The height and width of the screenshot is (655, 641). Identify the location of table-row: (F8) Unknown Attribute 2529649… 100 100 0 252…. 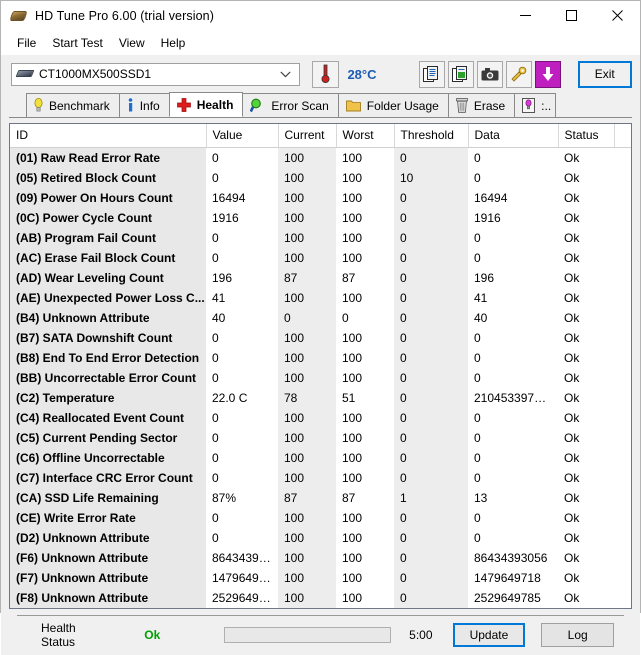
(320, 597).